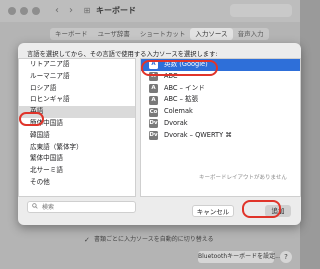 The width and height of the screenshot is (320, 269). What do you see at coordinates (186, 64) in the screenshot?
I see `source-label: 英数 (Google)` at bounding box center [186, 64].